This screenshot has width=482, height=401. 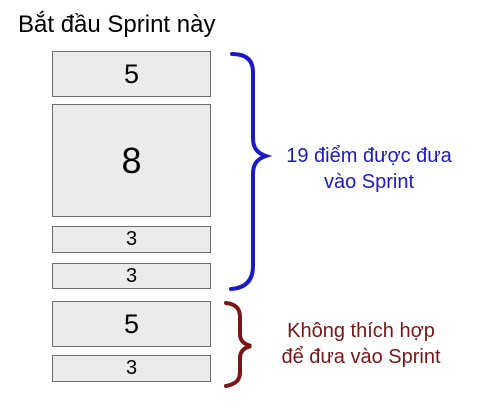 I want to click on included-label-line2: vào Sprint, so click(x=369, y=182).